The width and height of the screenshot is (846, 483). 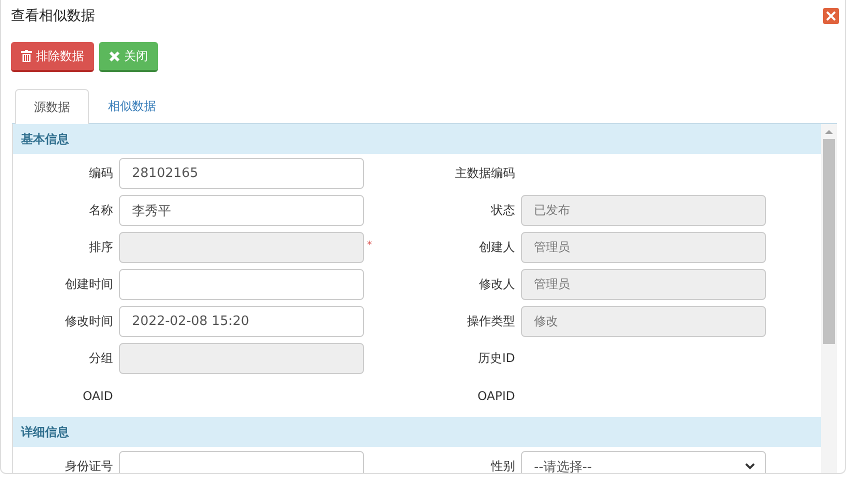 I want to click on close-button: 关闭, so click(x=128, y=57).